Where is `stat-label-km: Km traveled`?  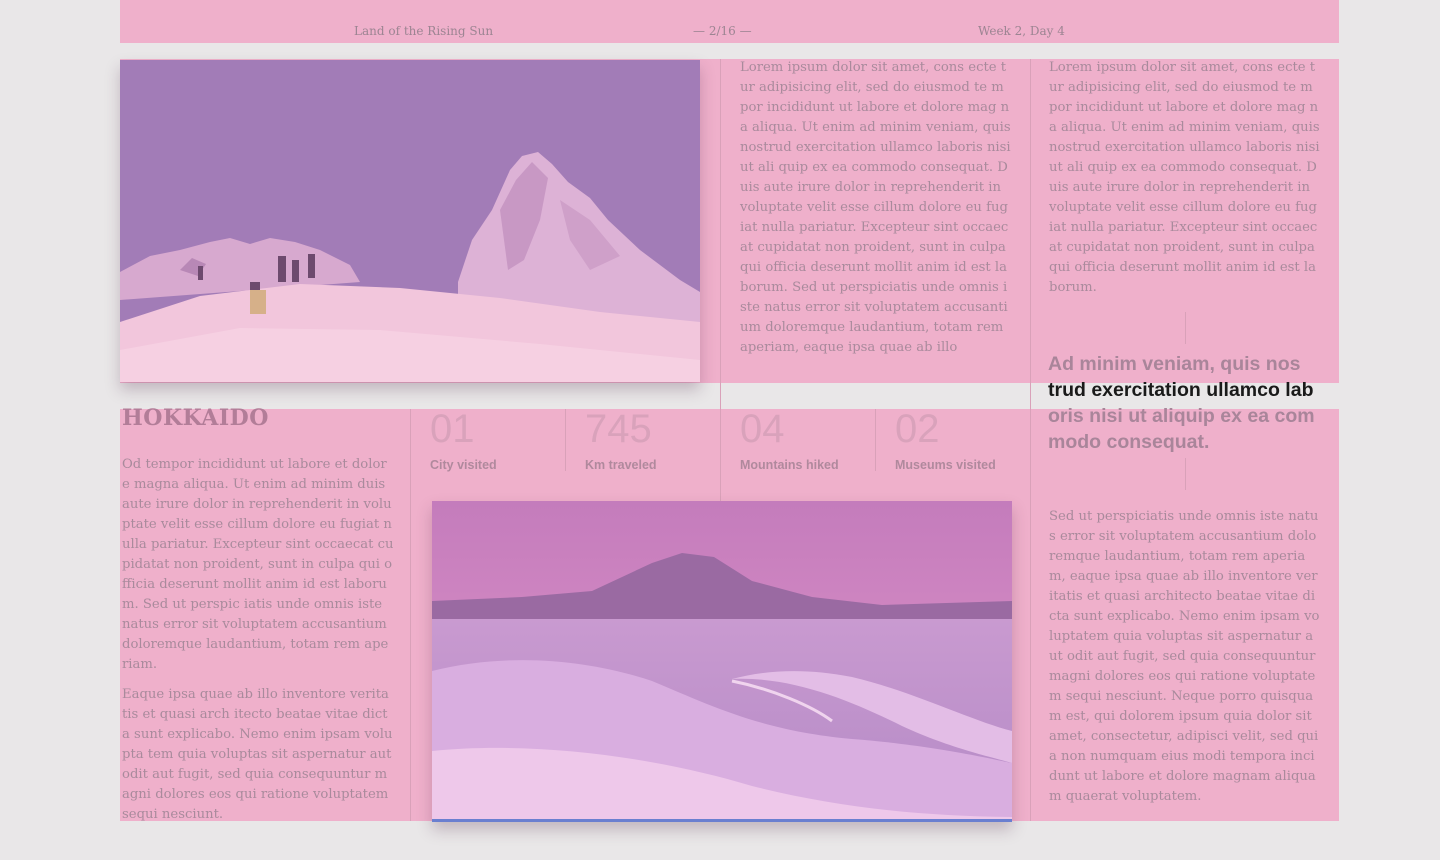
stat-label-km: Km traveled is located at coordinates (621, 465).